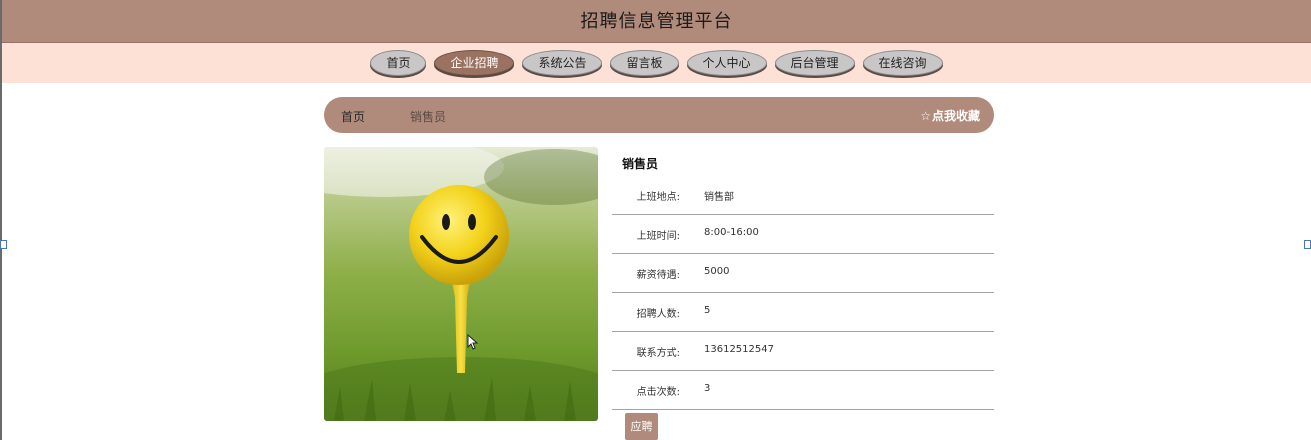 The height and width of the screenshot is (440, 1311). I want to click on detail-row-location: 上班地点: 销售部, so click(803, 195).